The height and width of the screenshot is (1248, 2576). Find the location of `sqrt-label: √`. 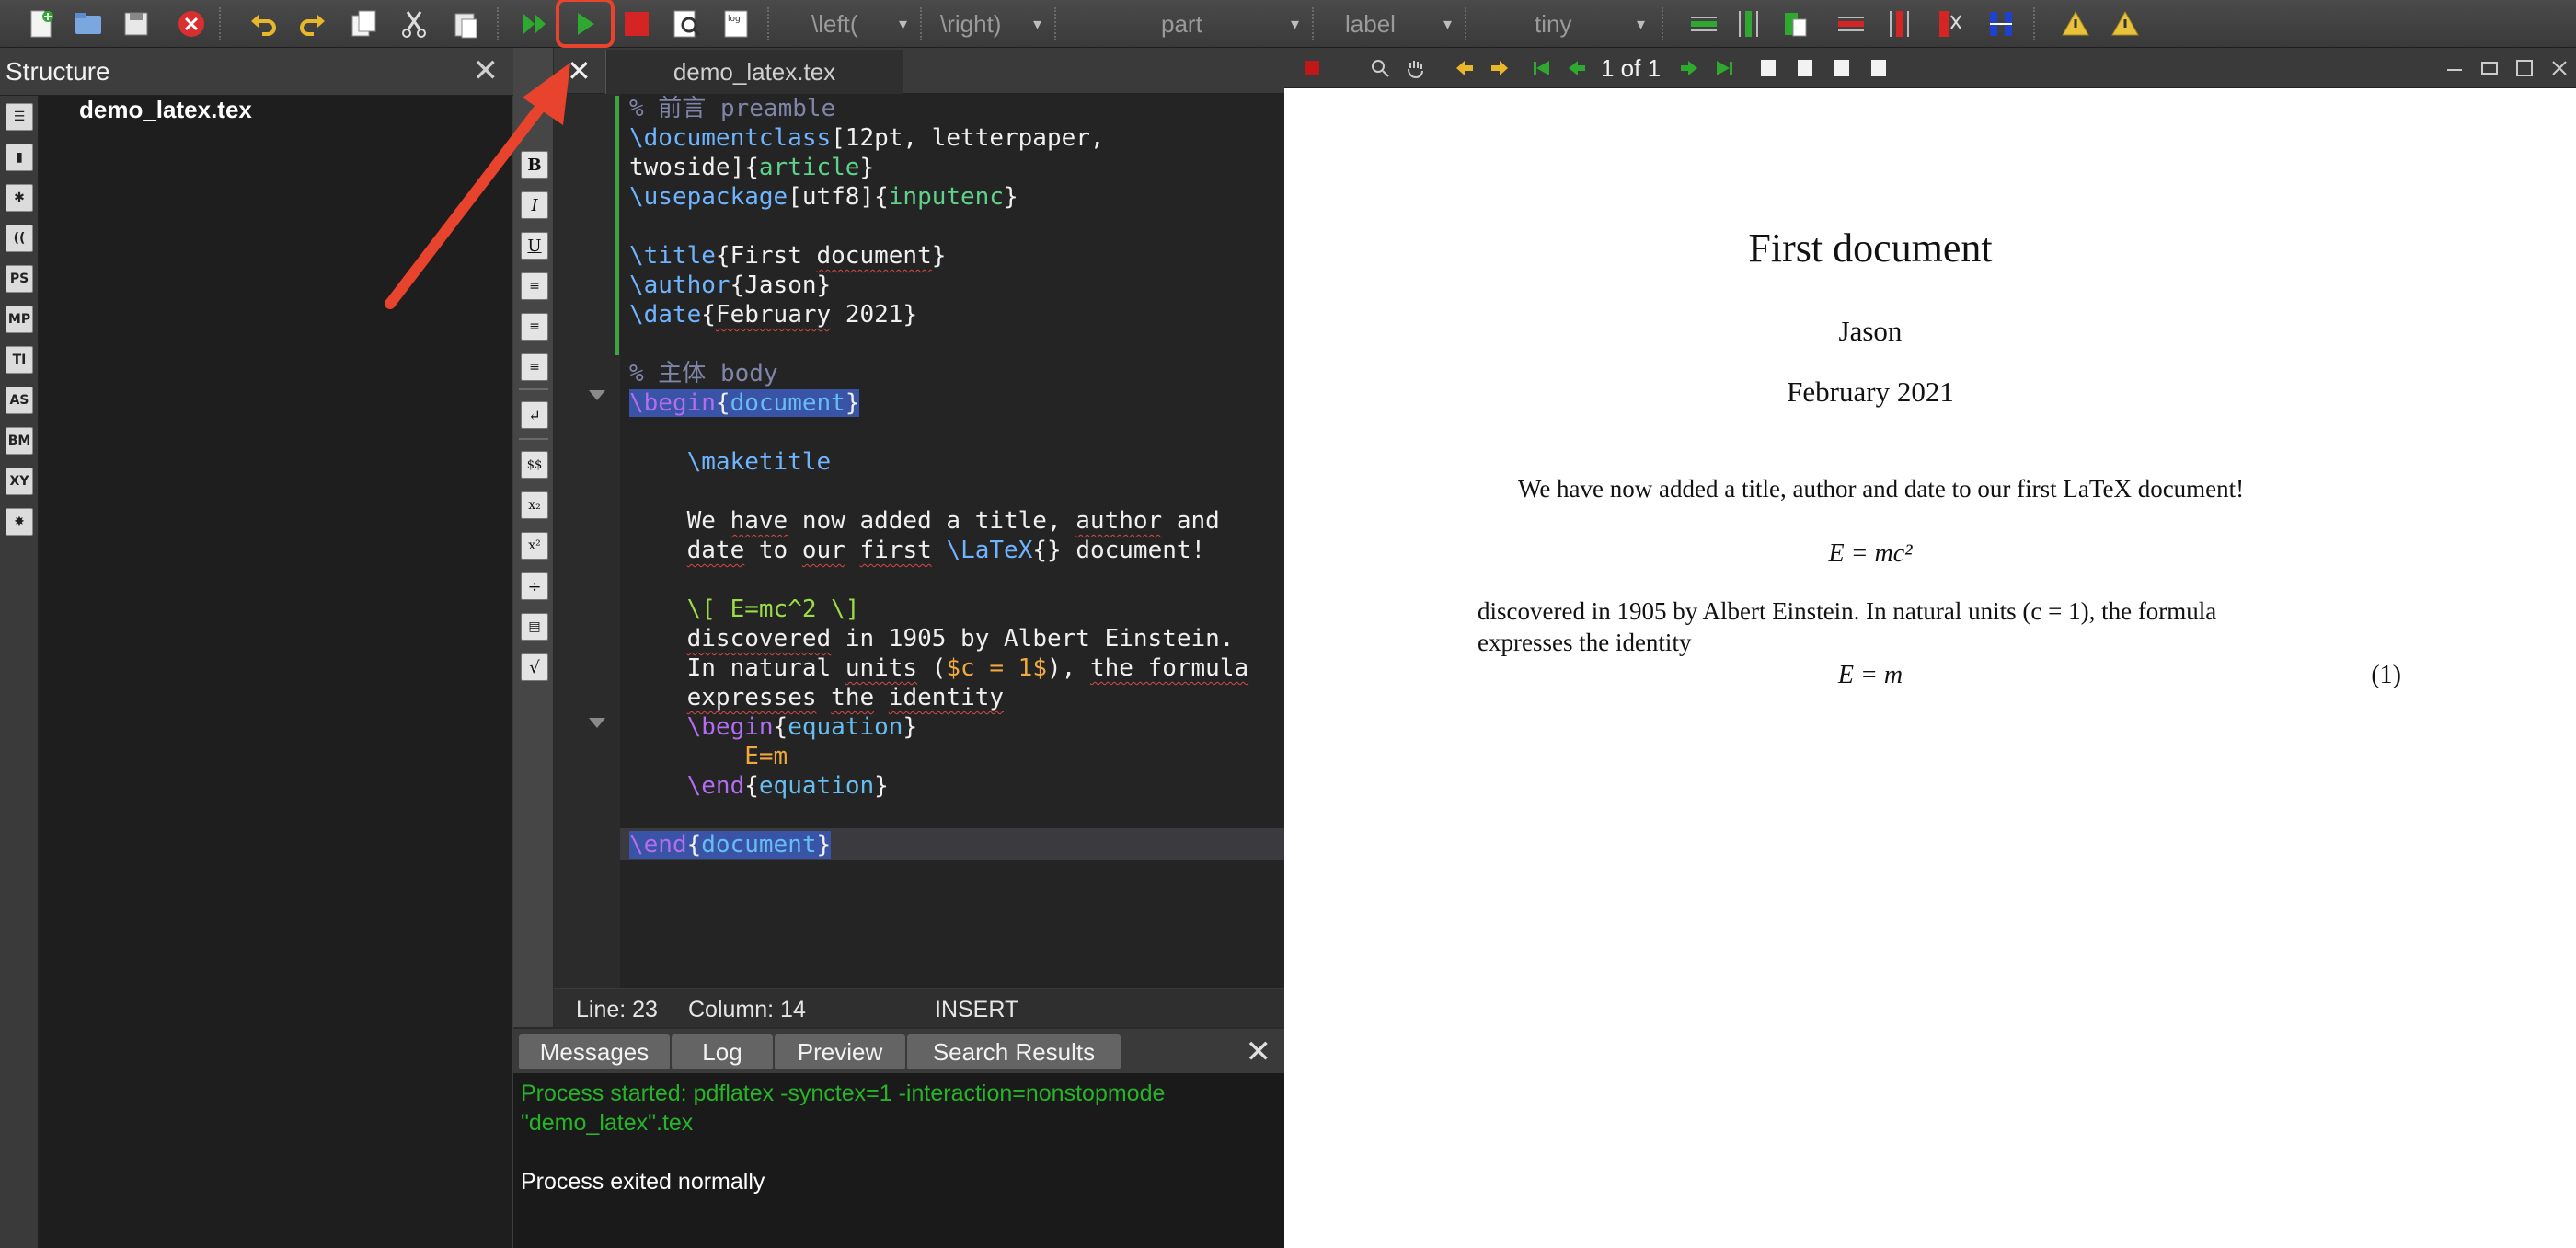

sqrt-label: √ is located at coordinates (534, 667).